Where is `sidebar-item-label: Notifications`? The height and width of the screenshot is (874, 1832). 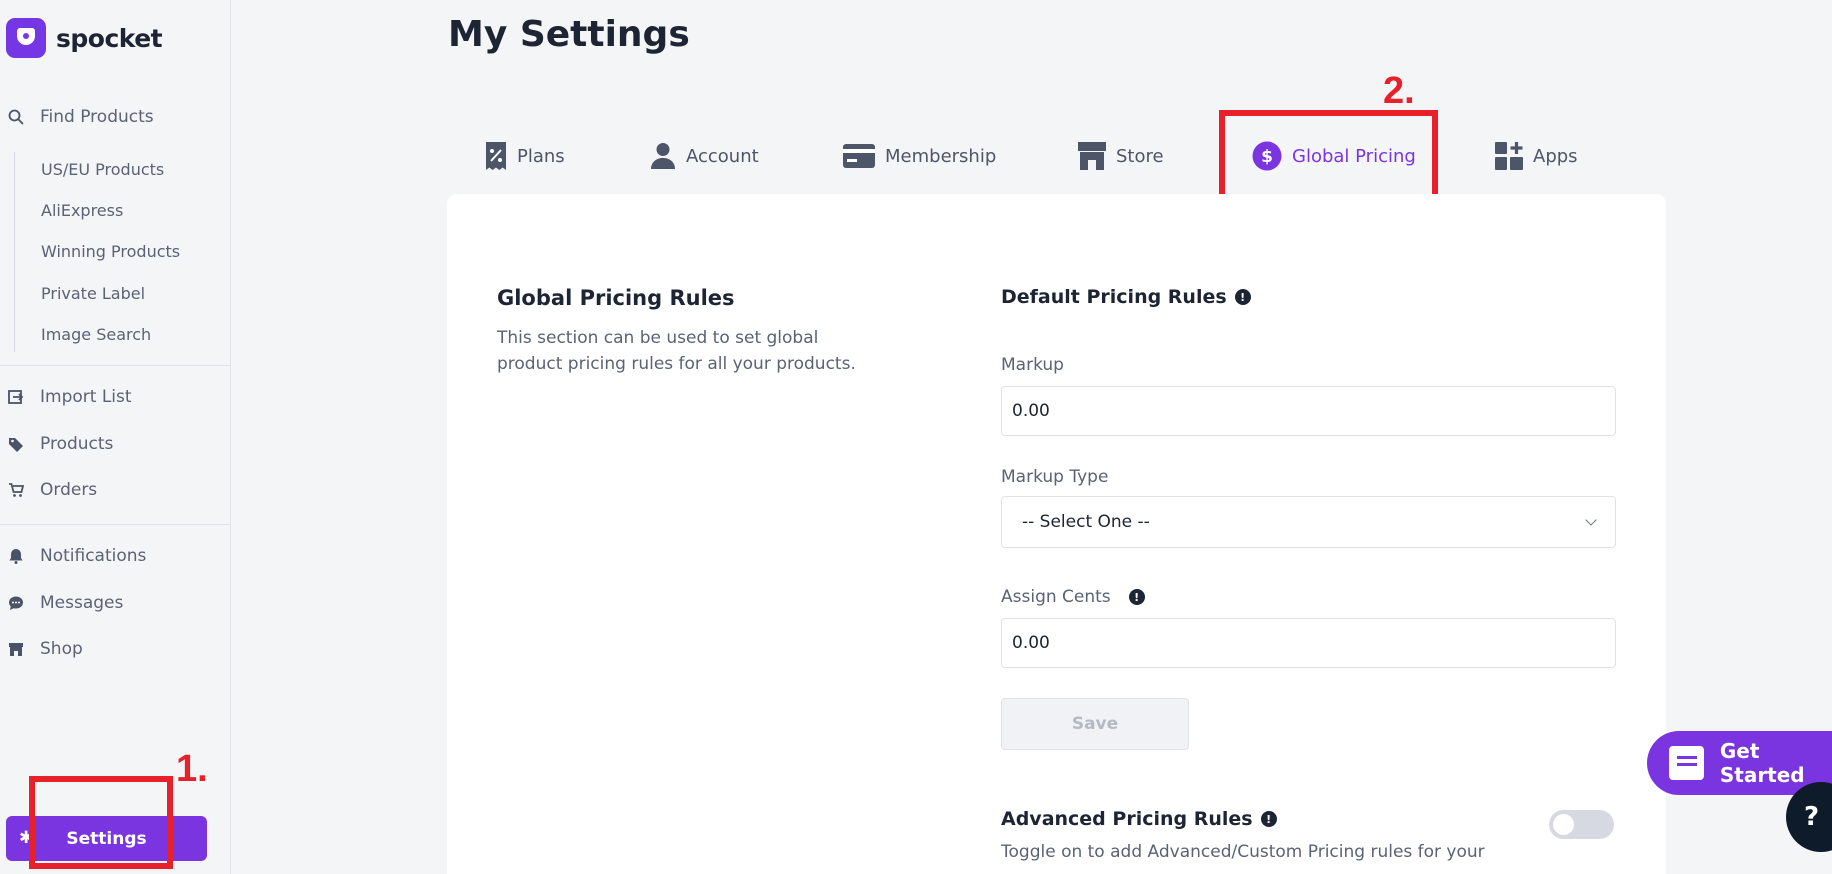
sidebar-item-label: Notifications is located at coordinates (93, 556).